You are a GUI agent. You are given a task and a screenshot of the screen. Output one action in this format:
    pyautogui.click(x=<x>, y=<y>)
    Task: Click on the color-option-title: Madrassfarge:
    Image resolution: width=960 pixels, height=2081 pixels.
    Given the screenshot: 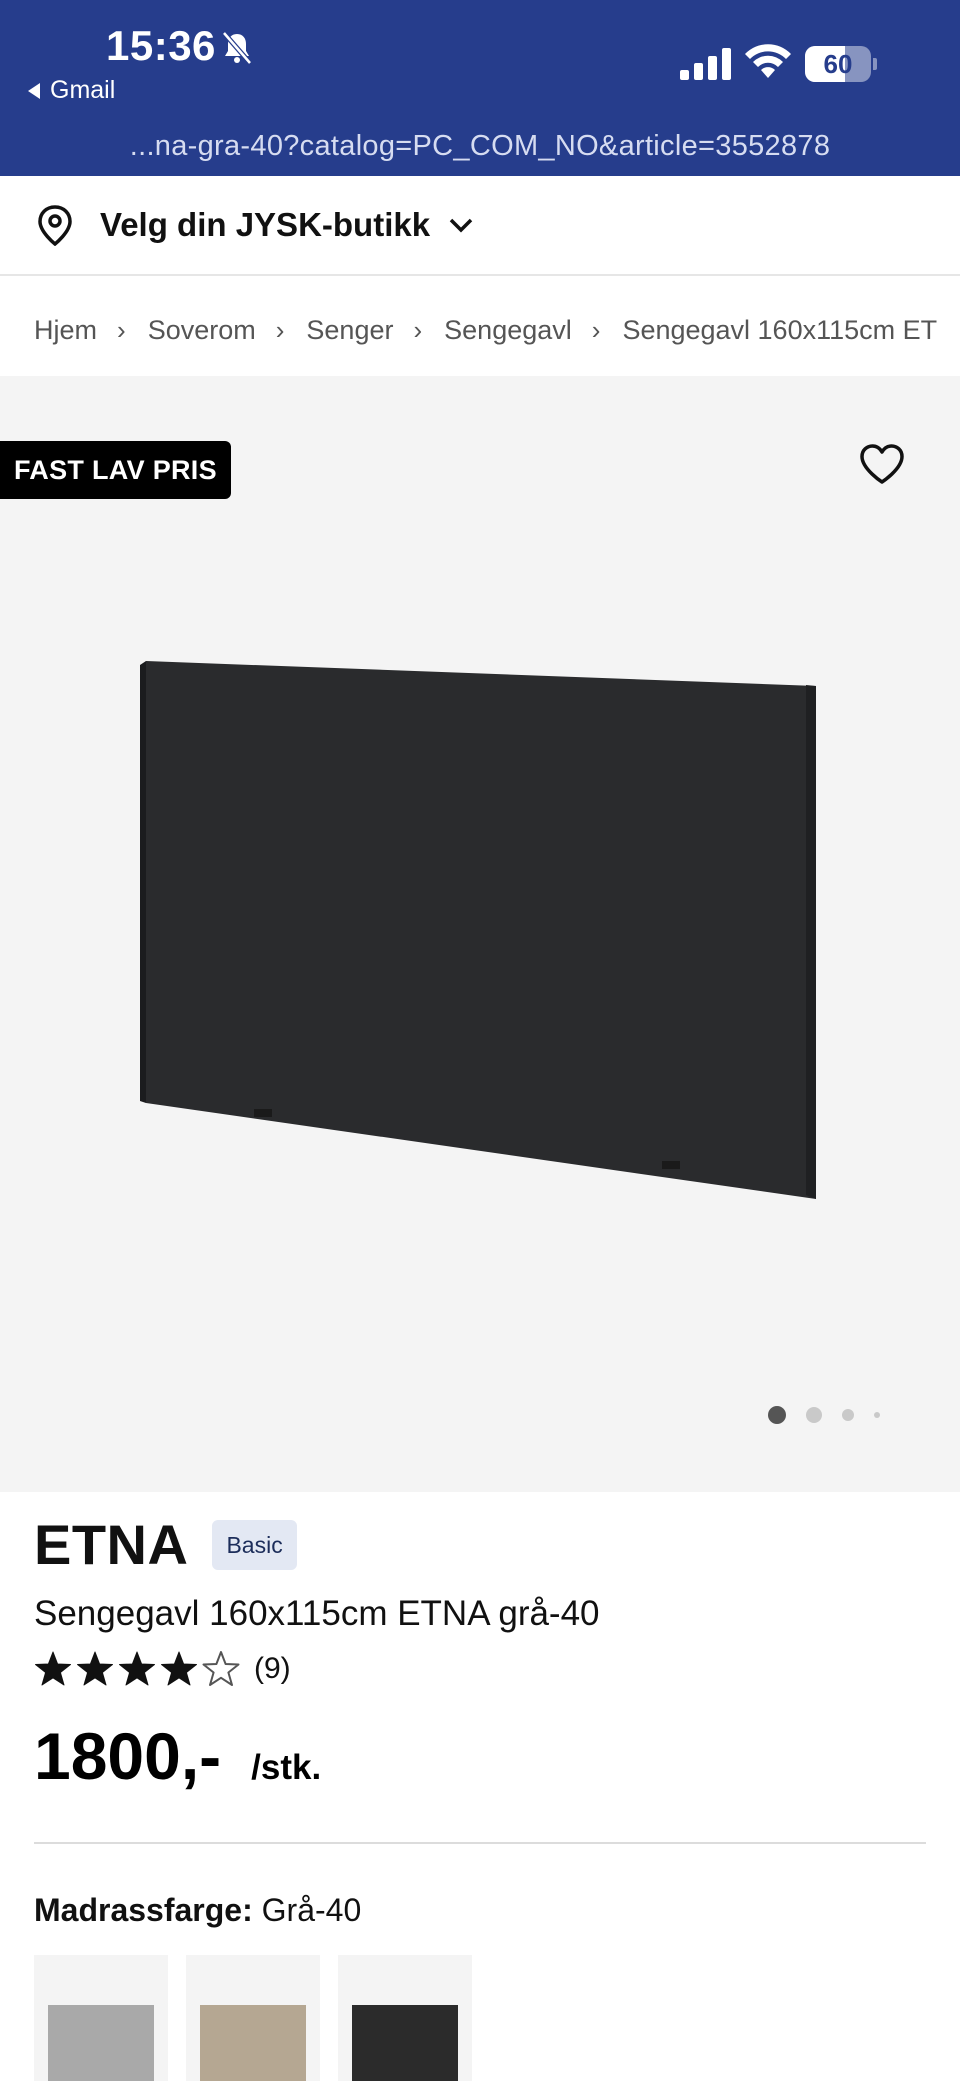 What is the action you would take?
    pyautogui.click(x=143, y=1910)
    